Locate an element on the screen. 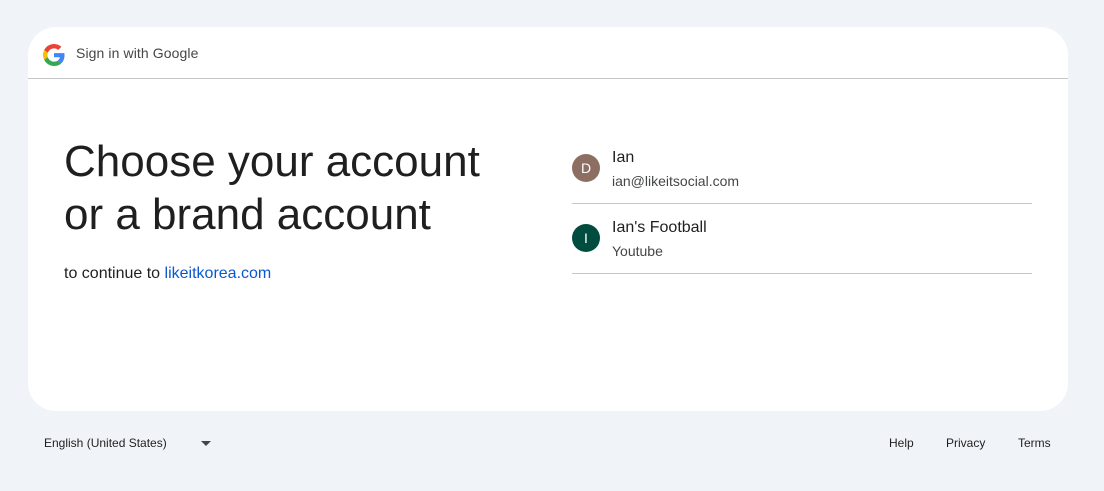 The image size is (1104, 491). header-title: Sign in with Google is located at coordinates (137, 53).